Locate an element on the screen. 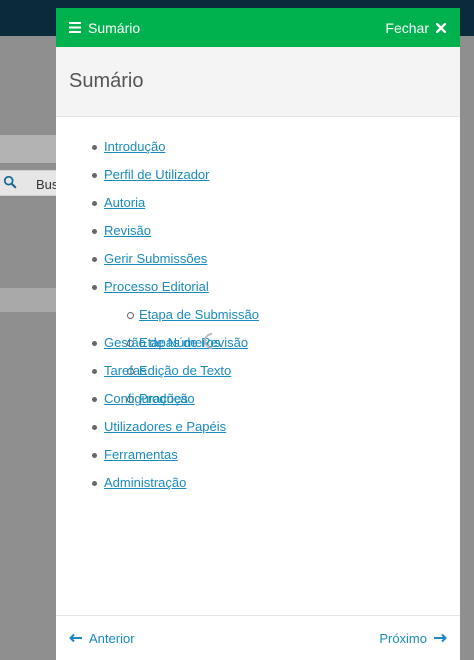 The image size is (474, 660). close-icon is located at coordinates (441, 27).